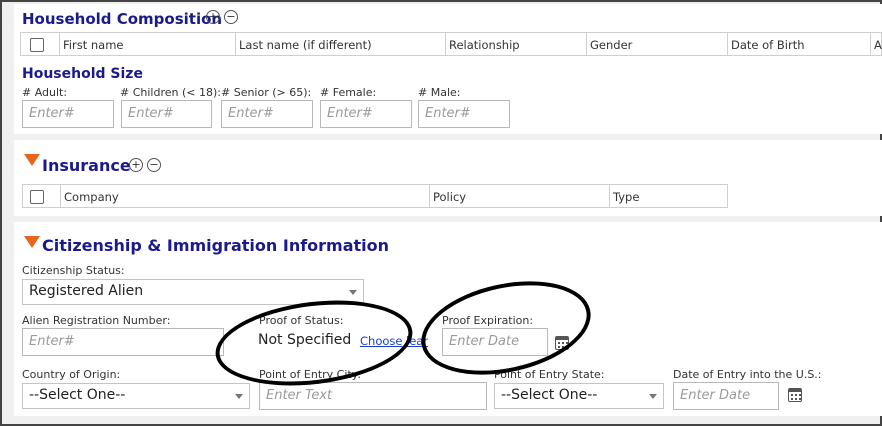 The height and width of the screenshot is (426, 882). Describe the element at coordinates (366, 114) in the screenshot. I see `female-count-input: Enter#` at that location.